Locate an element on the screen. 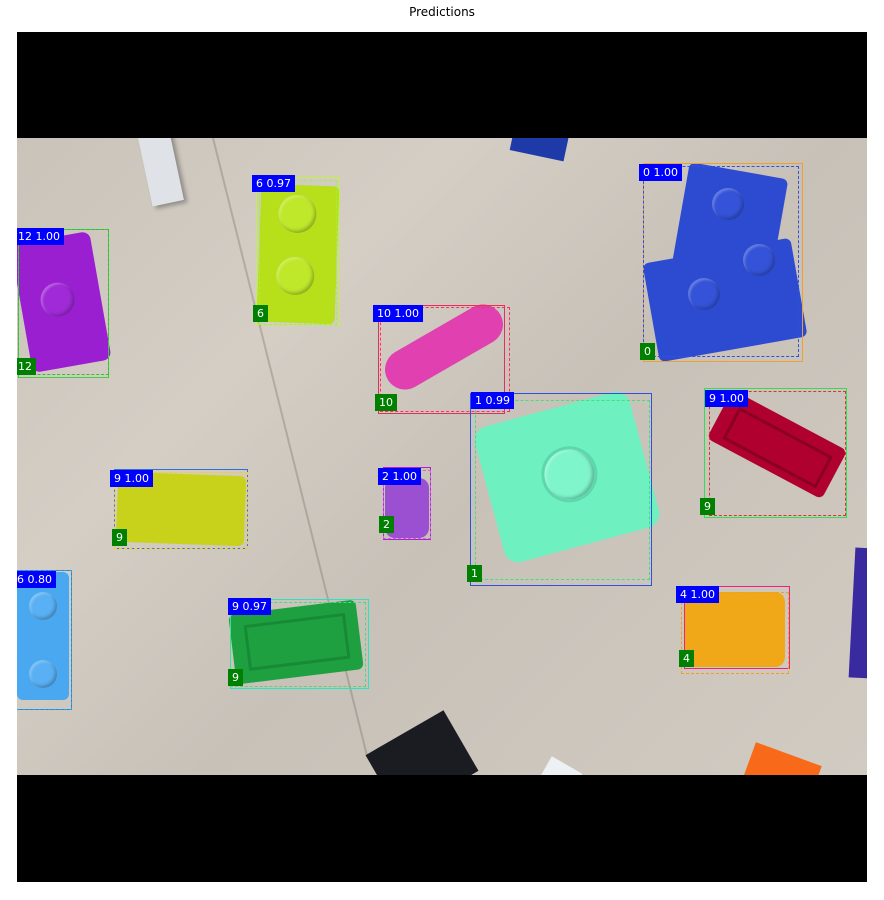 The width and height of the screenshot is (884, 900). class-label-2: 12 is located at coordinates (26, 366).